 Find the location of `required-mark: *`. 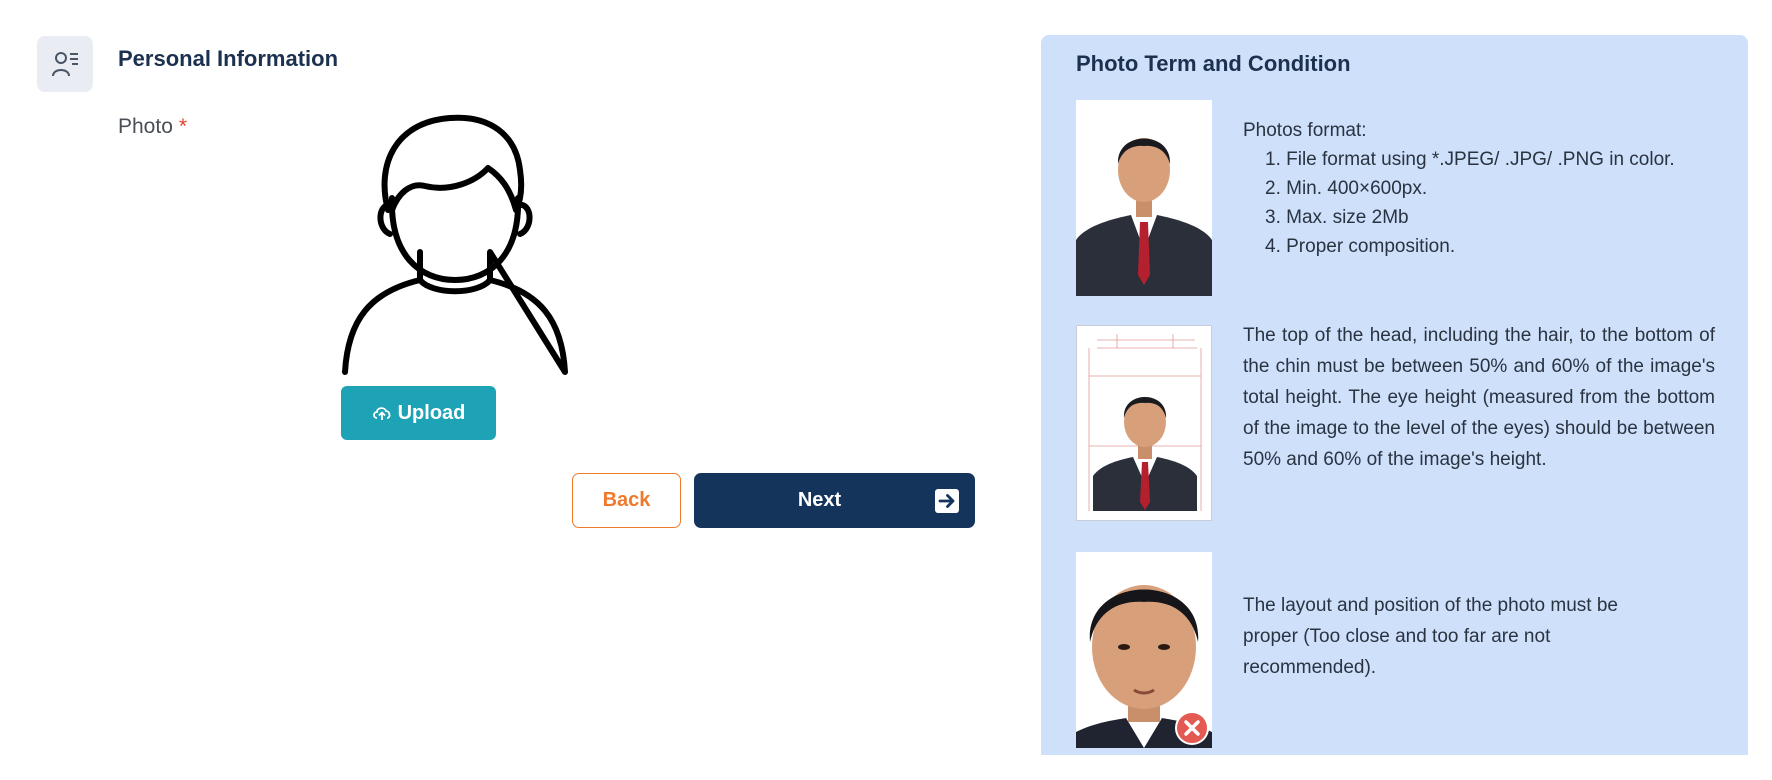

required-mark: * is located at coordinates (183, 126).